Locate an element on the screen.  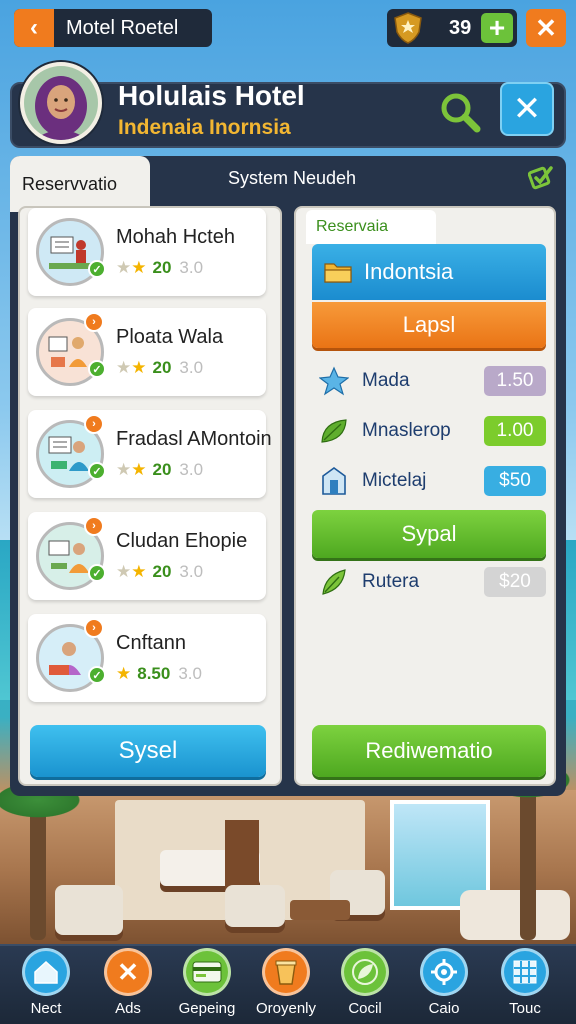
stat-row-mnaslerop: Mnaslerop 1.00 is located at coordinates (432, 431).